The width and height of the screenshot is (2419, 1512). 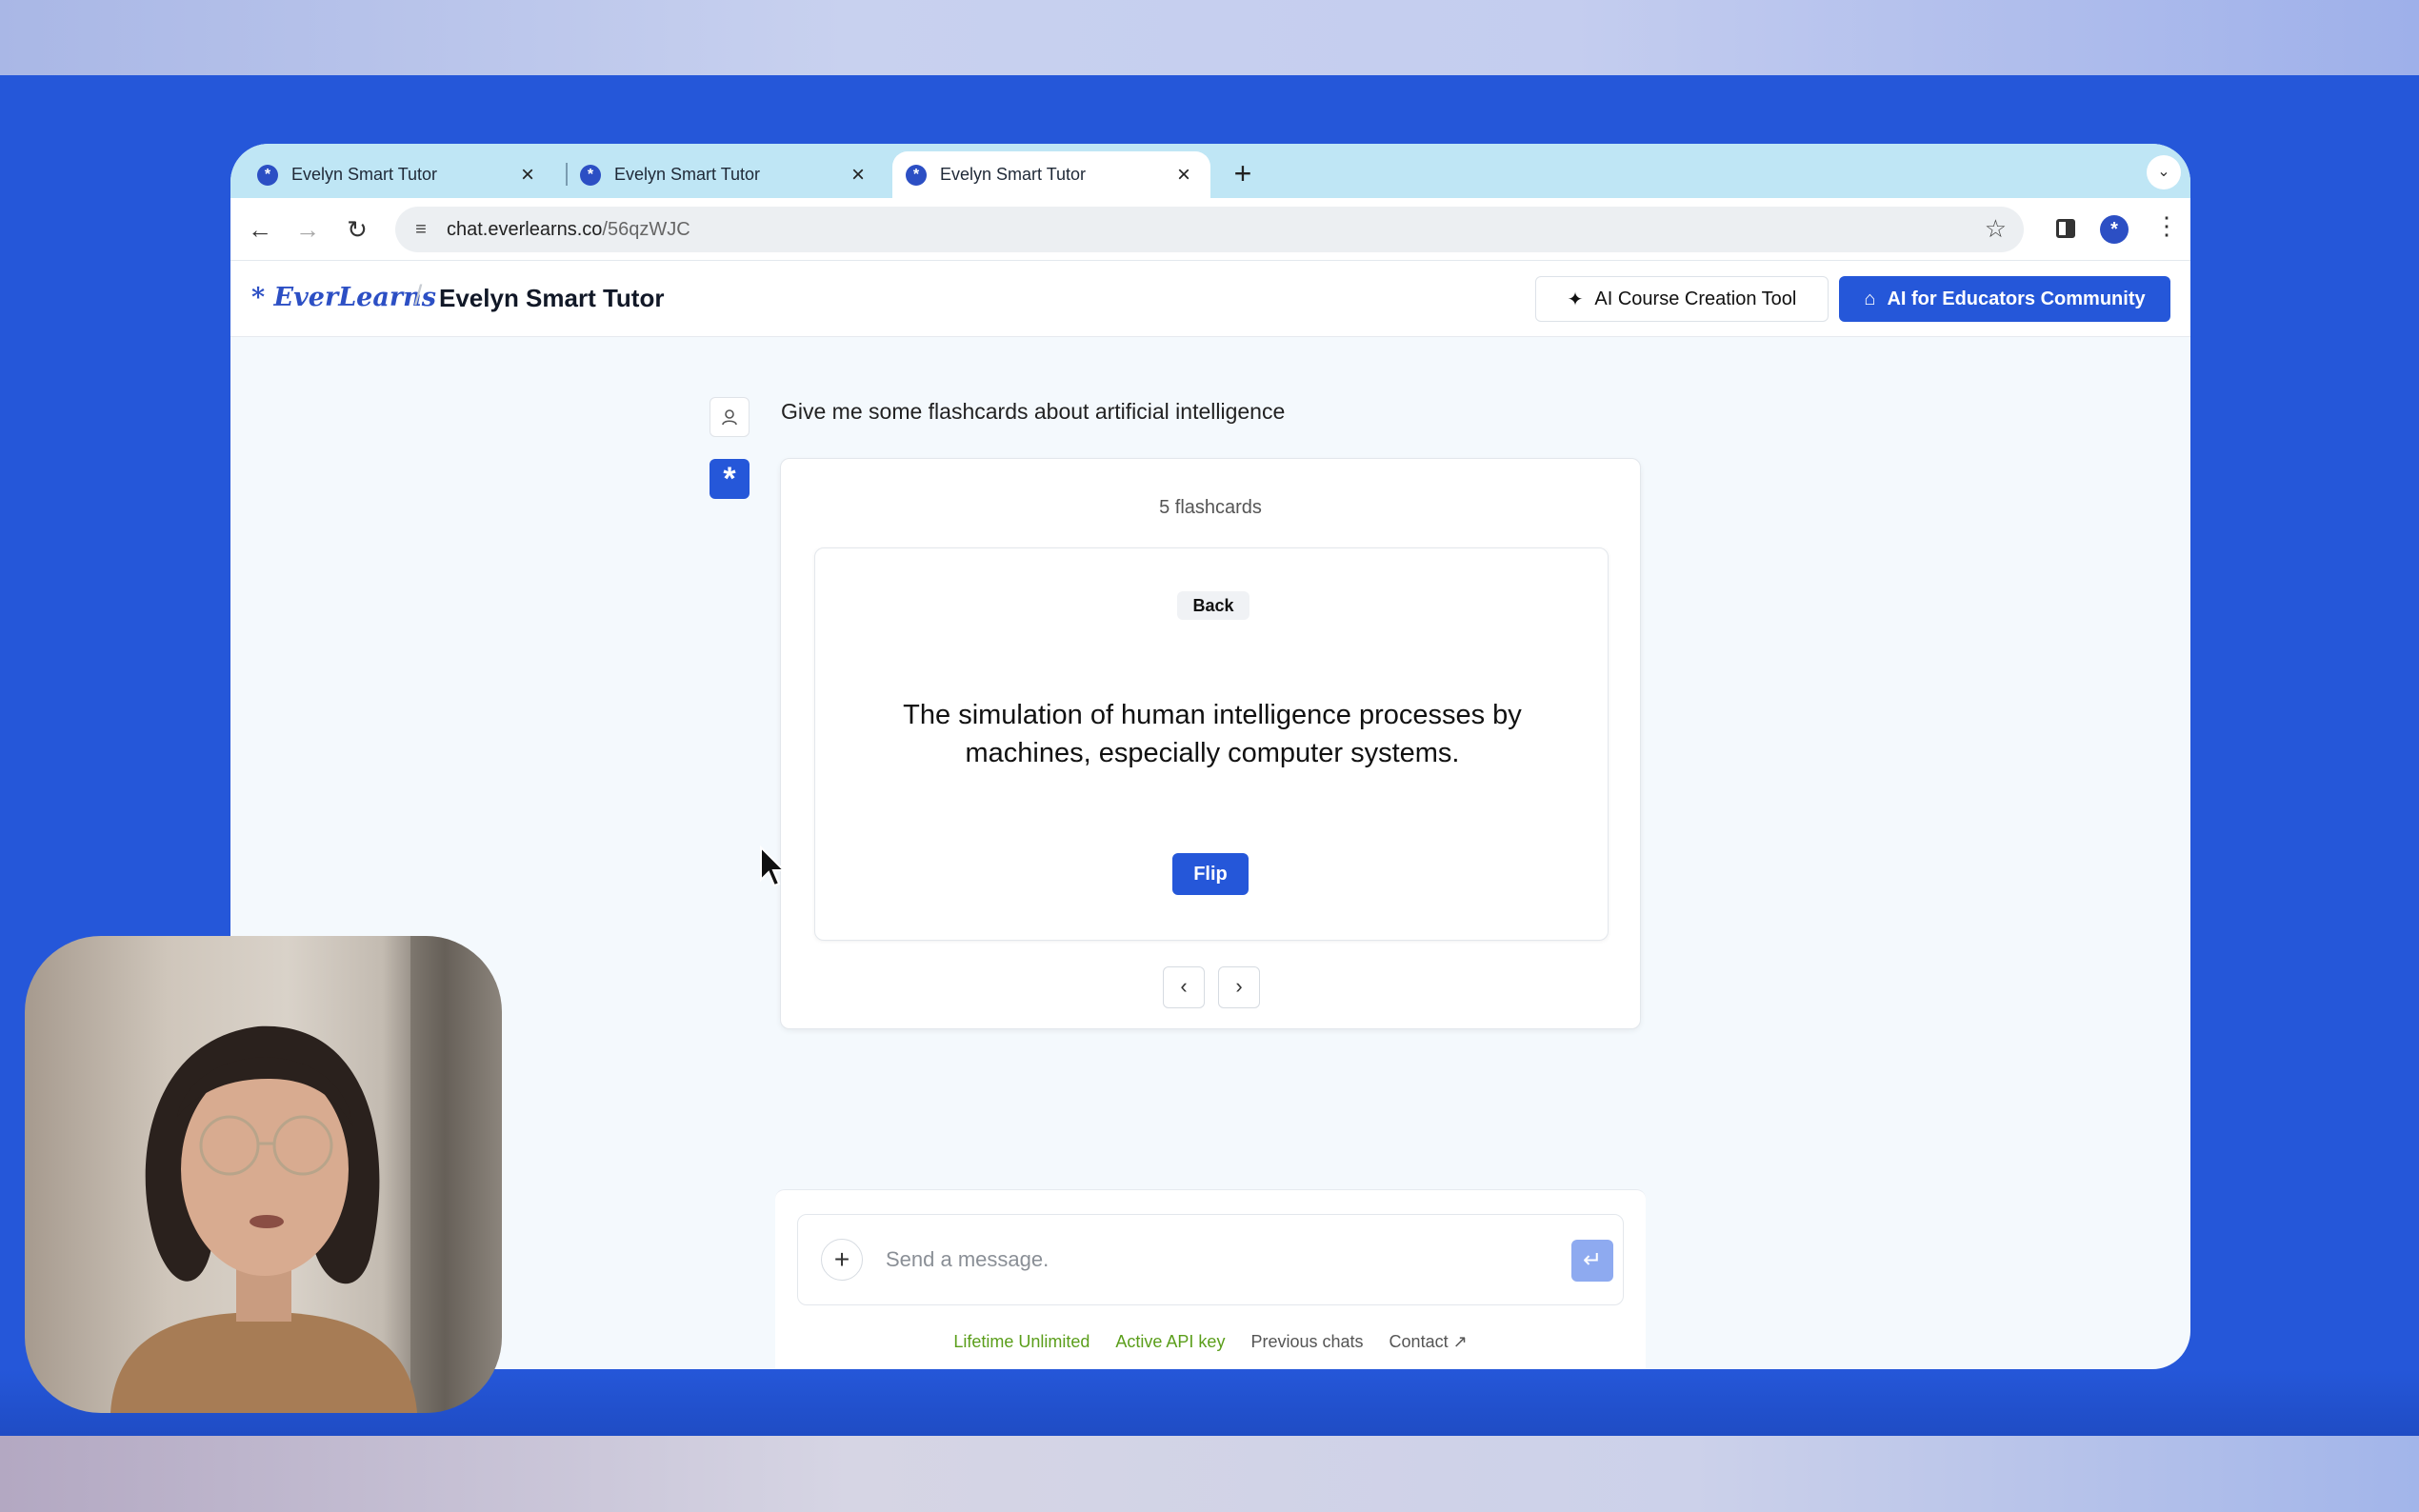 I want to click on browser-menu-icon: ⋮, so click(x=2166, y=226).